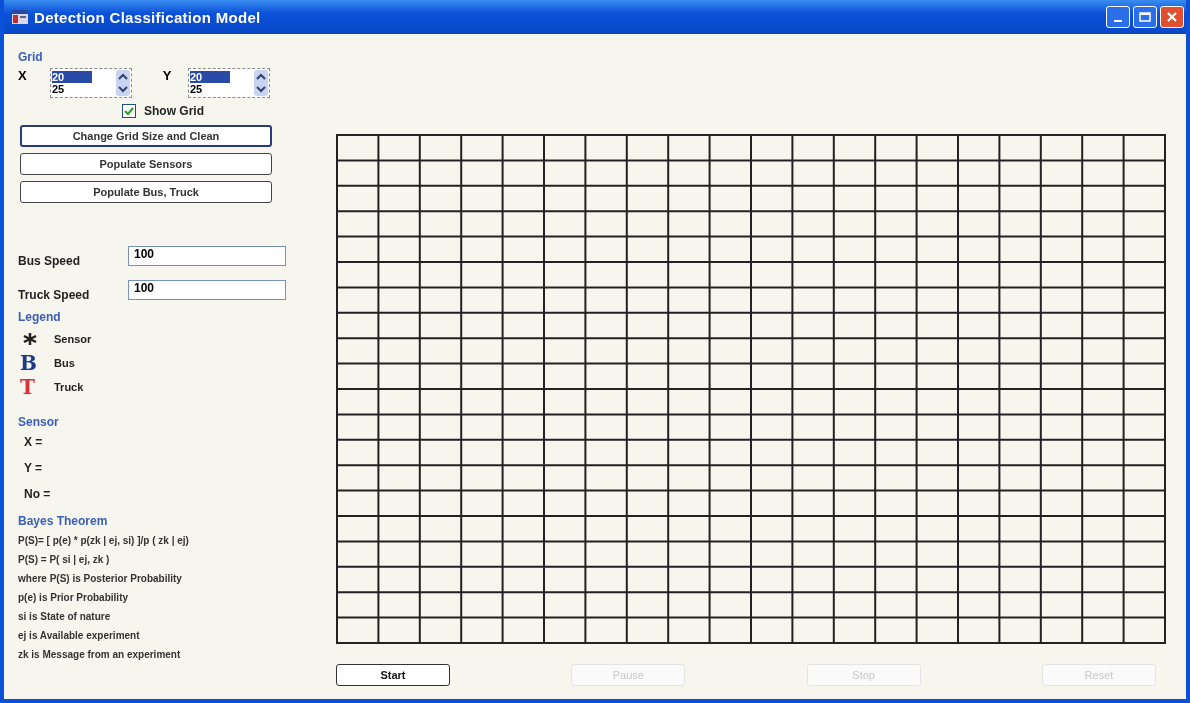 This screenshot has height=703, width=1190. I want to click on legend-title: Legend, so click(40, 317).